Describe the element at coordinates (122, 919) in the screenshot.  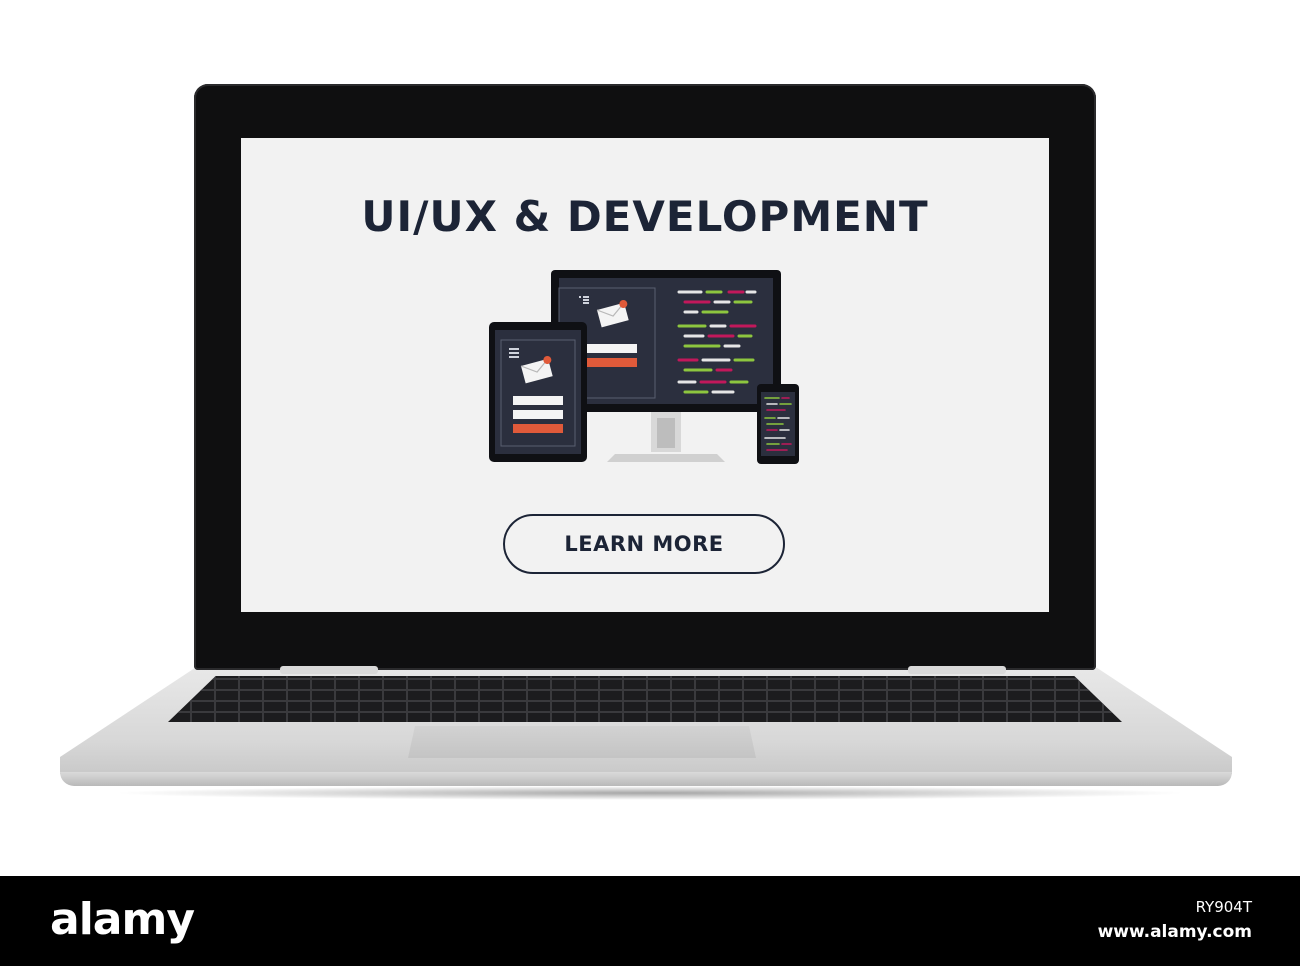
I see `alamy-logo: alamy` at that location.